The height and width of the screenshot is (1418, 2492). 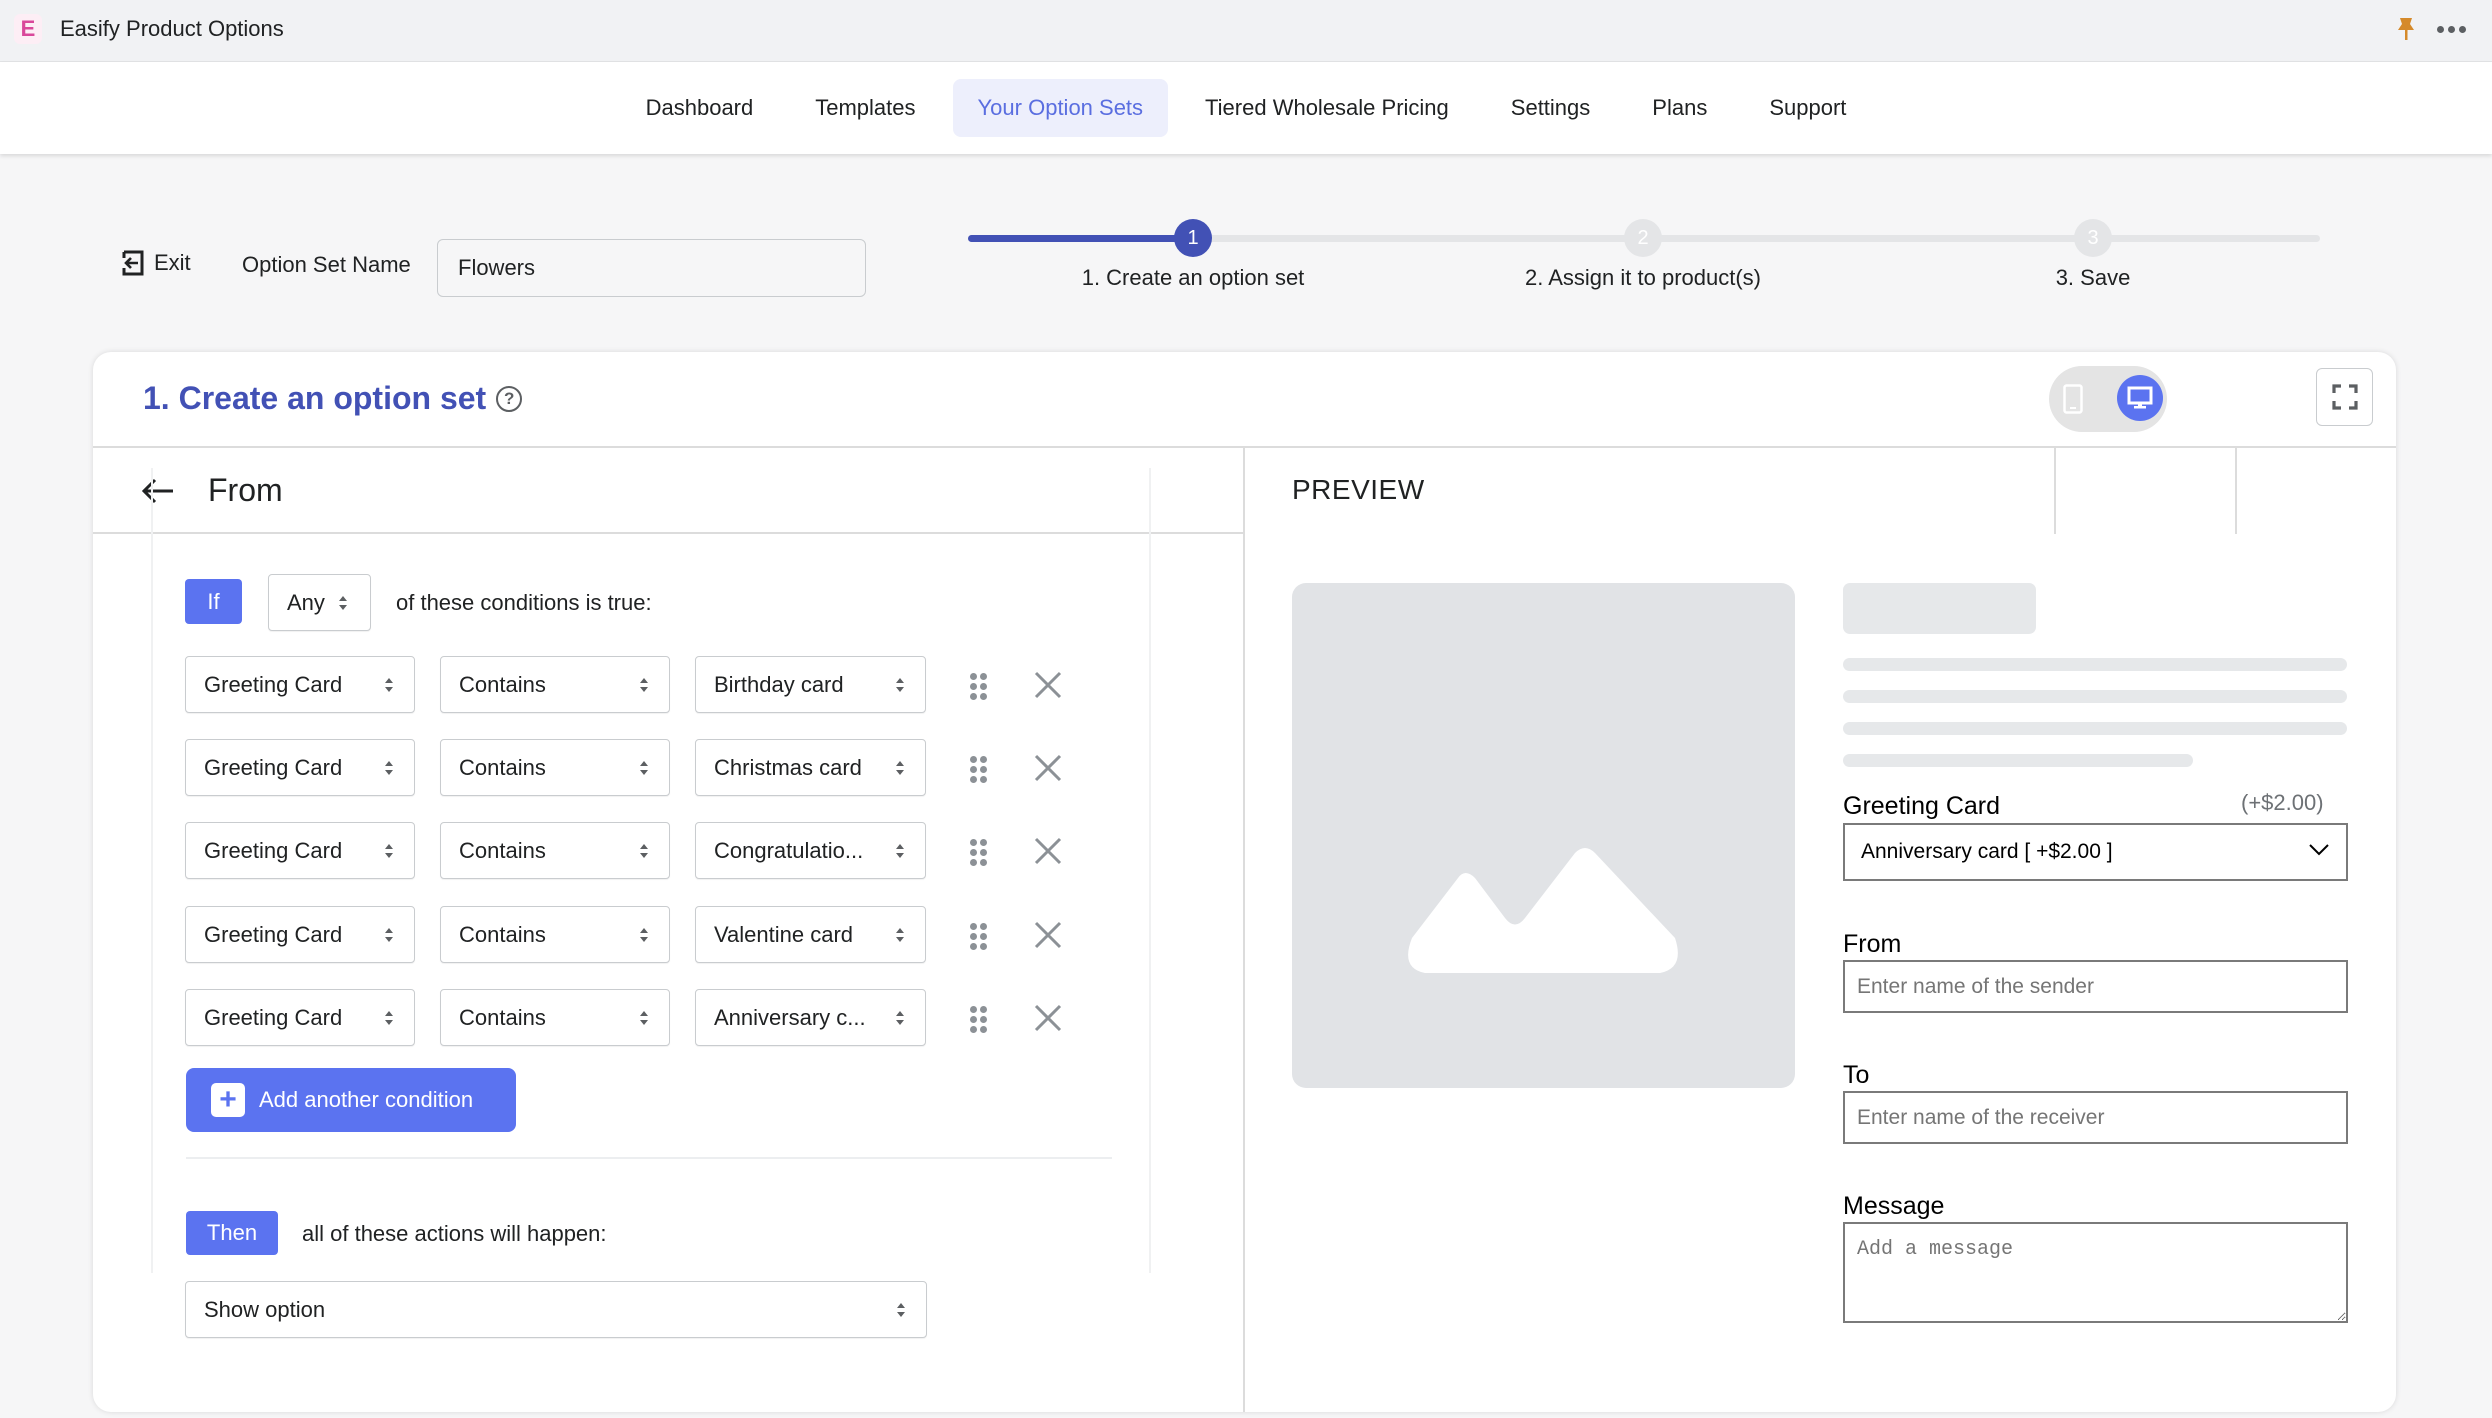 I want to click on product-image-placeholder, so click(x=1543, y=835).